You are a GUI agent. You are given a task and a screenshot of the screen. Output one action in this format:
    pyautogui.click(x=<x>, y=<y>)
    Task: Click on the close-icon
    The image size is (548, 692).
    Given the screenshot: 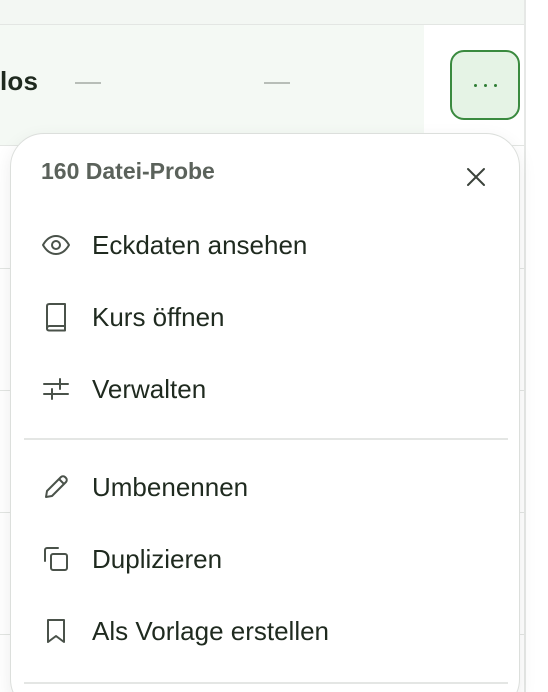 What is the action you would take?
    pyautogui.click(x=476, y=177)
    